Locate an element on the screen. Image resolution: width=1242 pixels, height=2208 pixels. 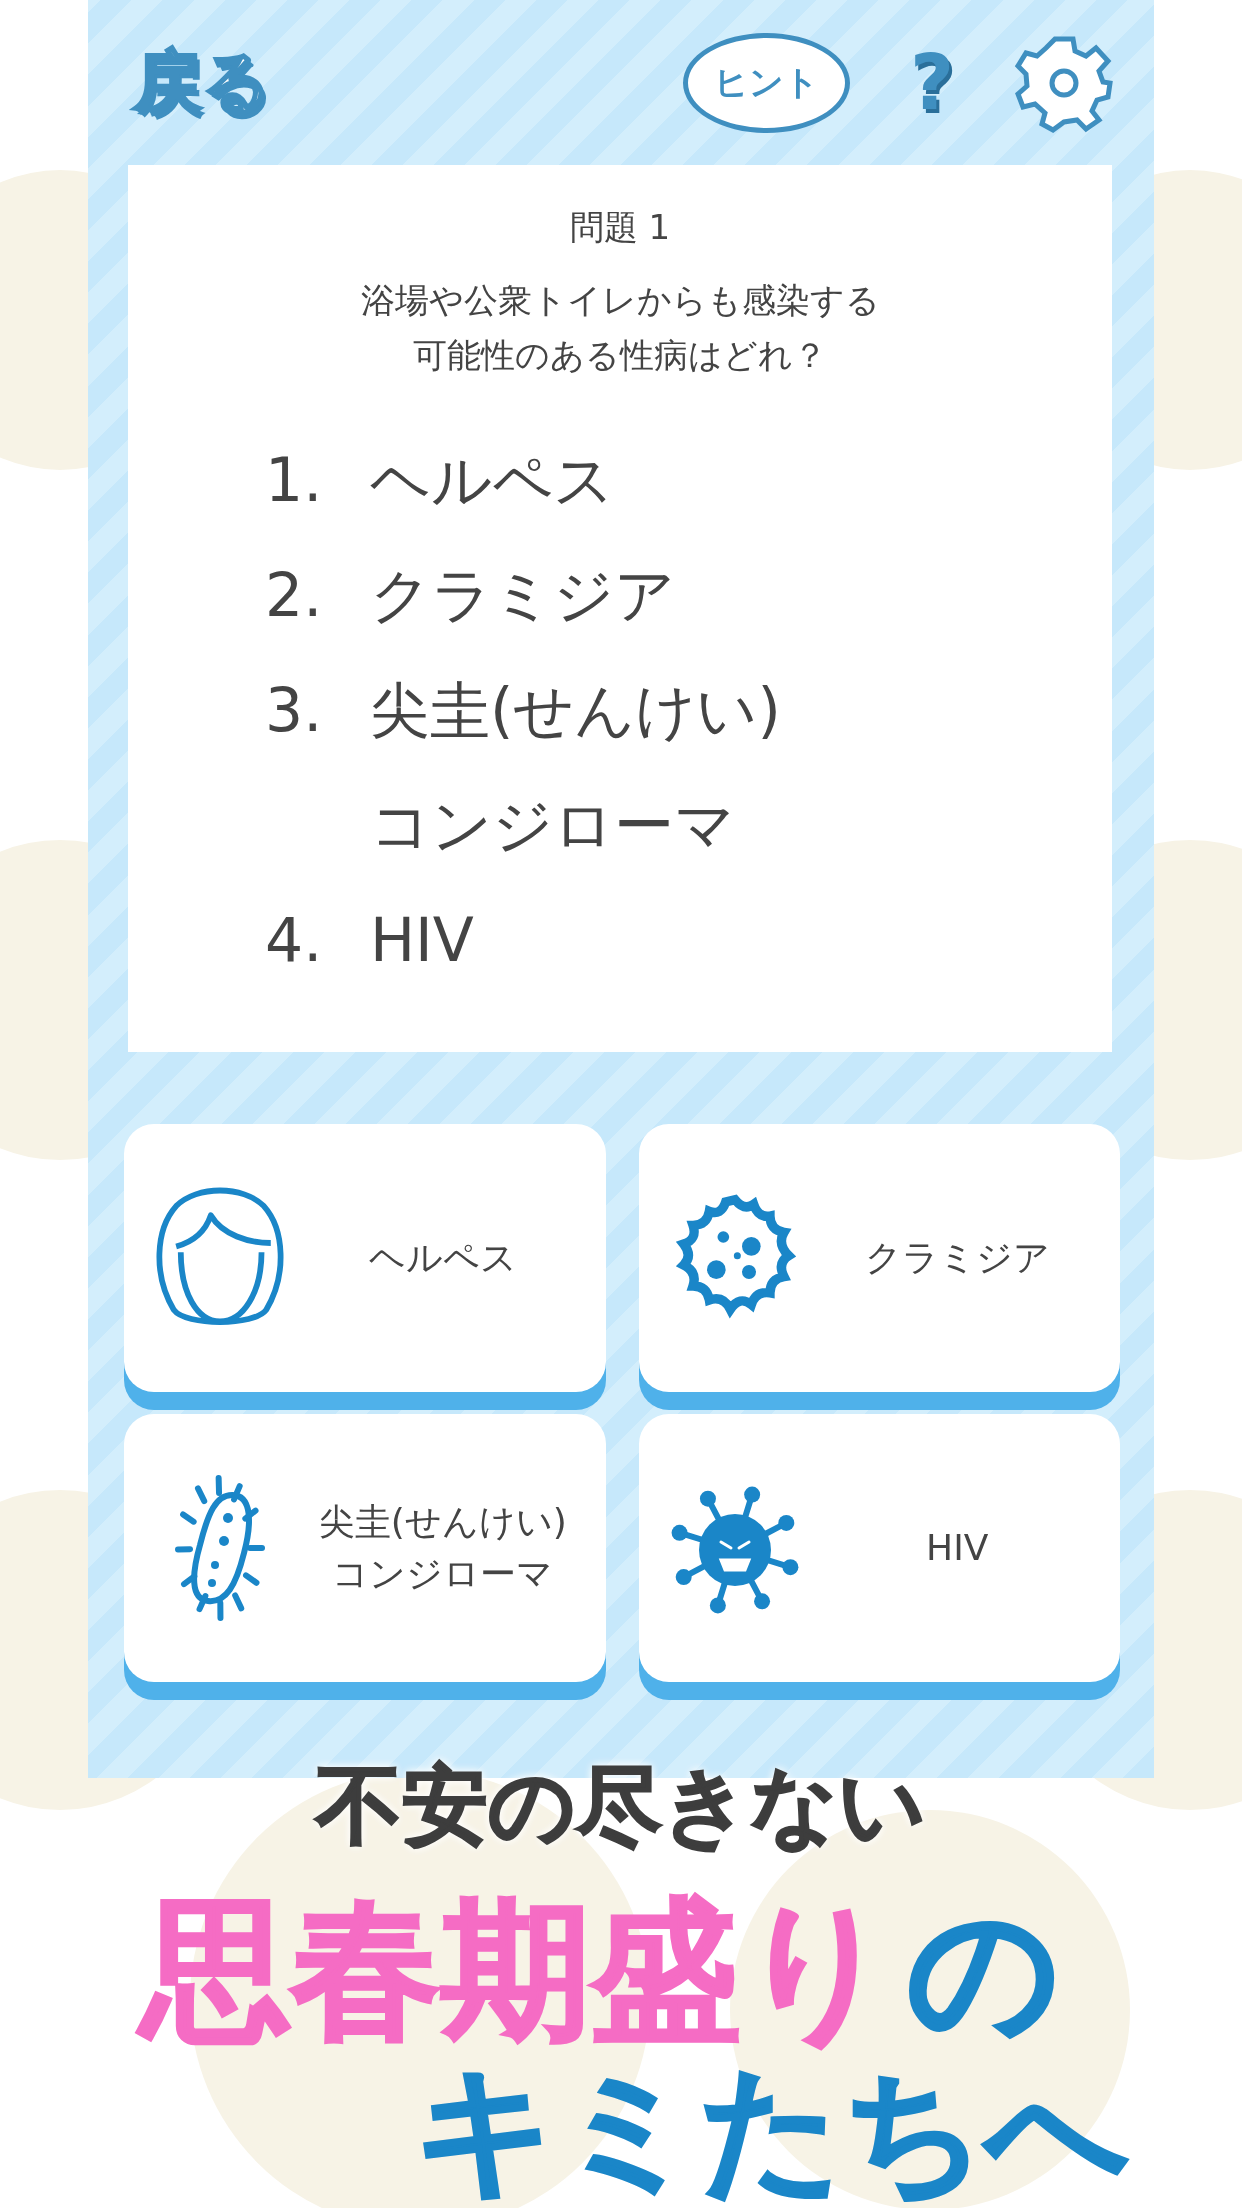
question-text: 浴場や公衆トイレからも感染する 可能性のある性病はどれ？ is located at coordinates (620, 328).